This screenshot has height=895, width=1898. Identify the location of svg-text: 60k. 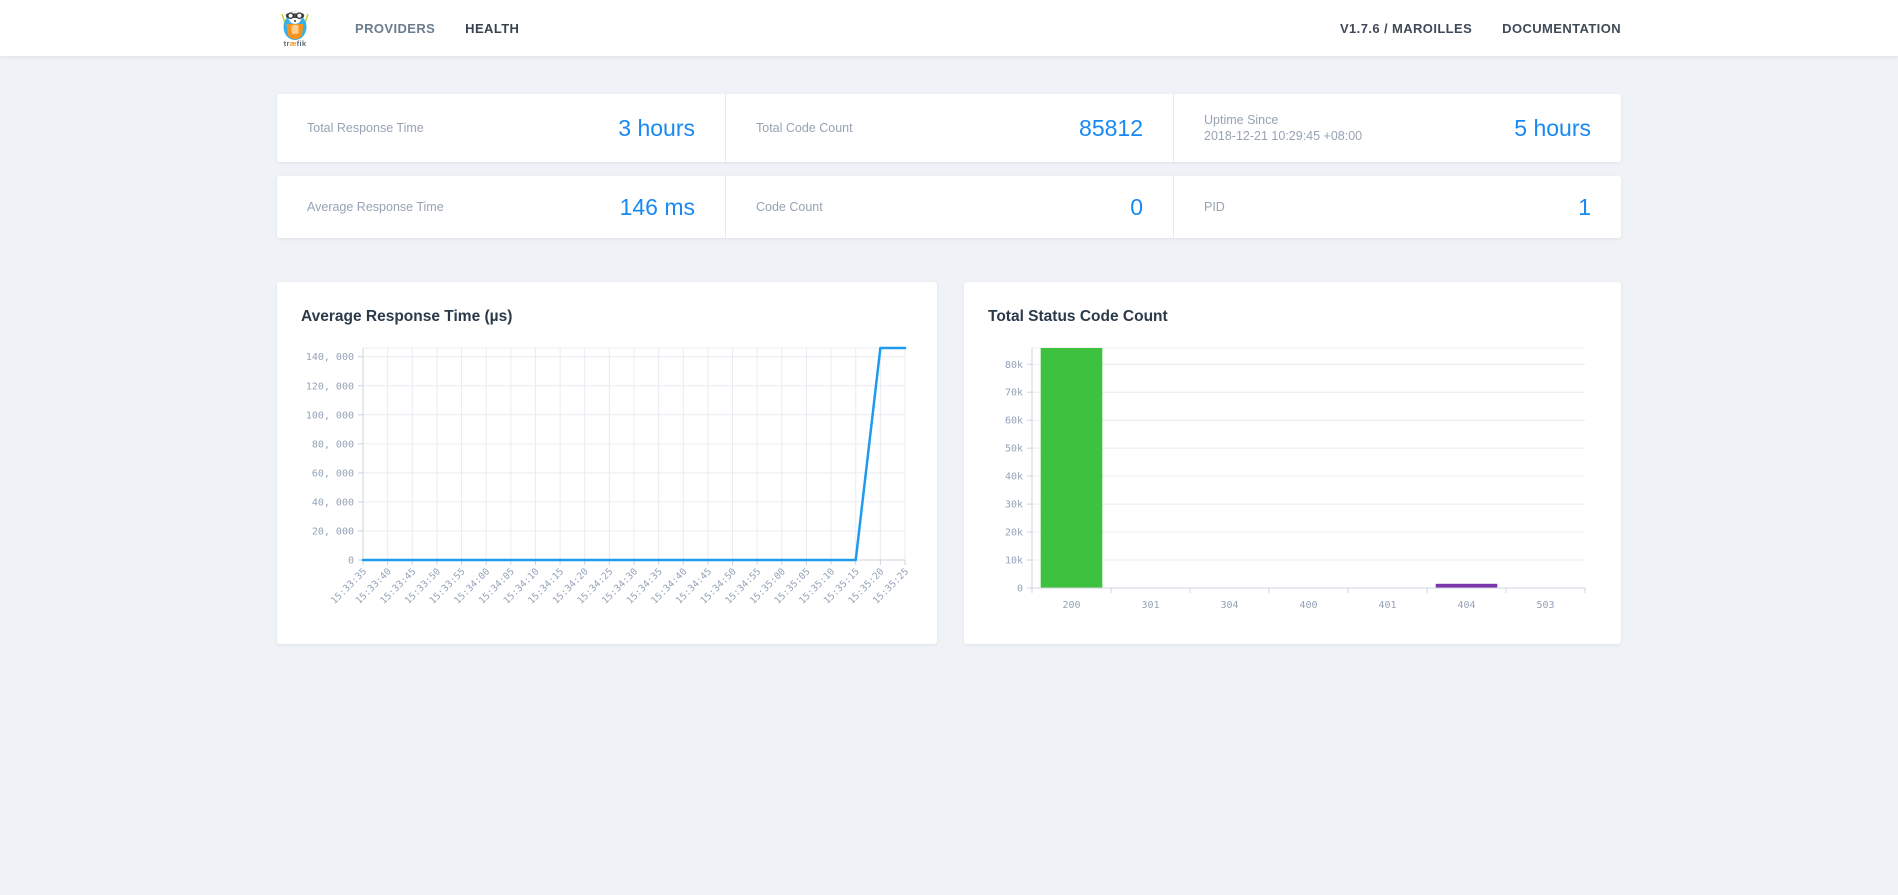
(1014, 421).